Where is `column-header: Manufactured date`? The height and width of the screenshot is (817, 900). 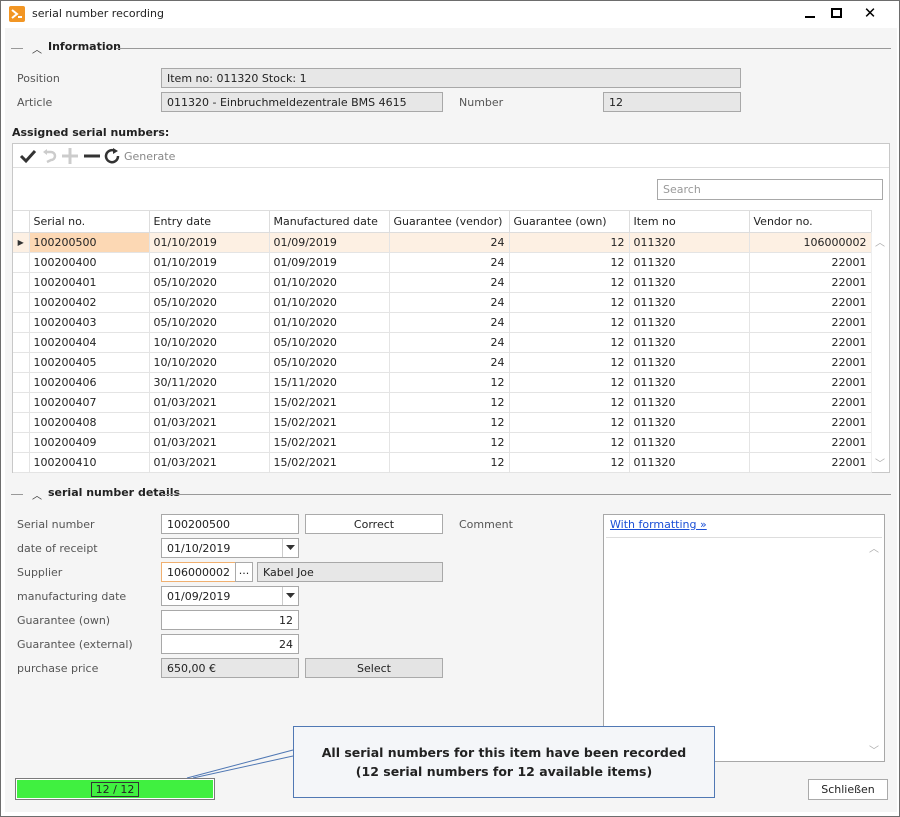 column-header: Manufactured date is located at coordinates (329, 221).